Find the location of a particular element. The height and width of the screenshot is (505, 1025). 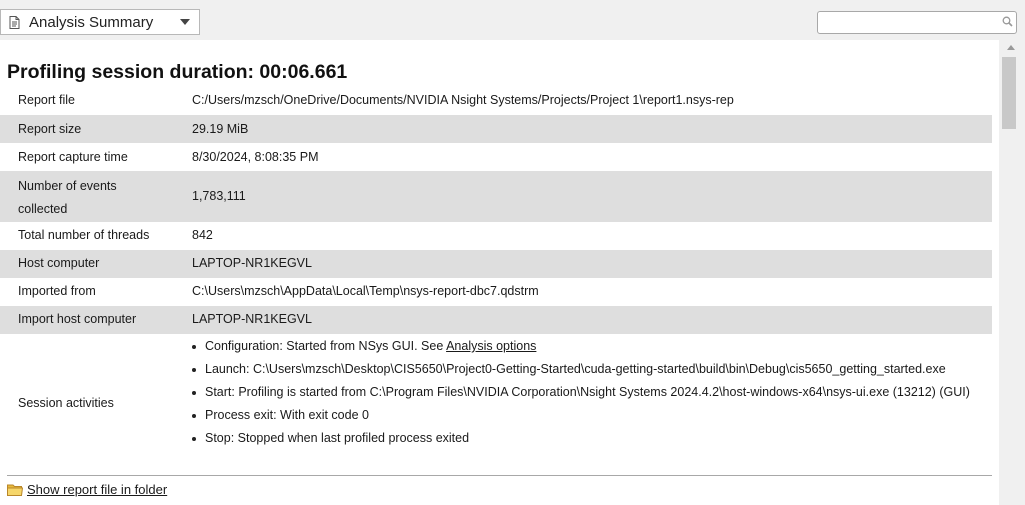

chevron-down-icon is located at coordinates (185, 22).